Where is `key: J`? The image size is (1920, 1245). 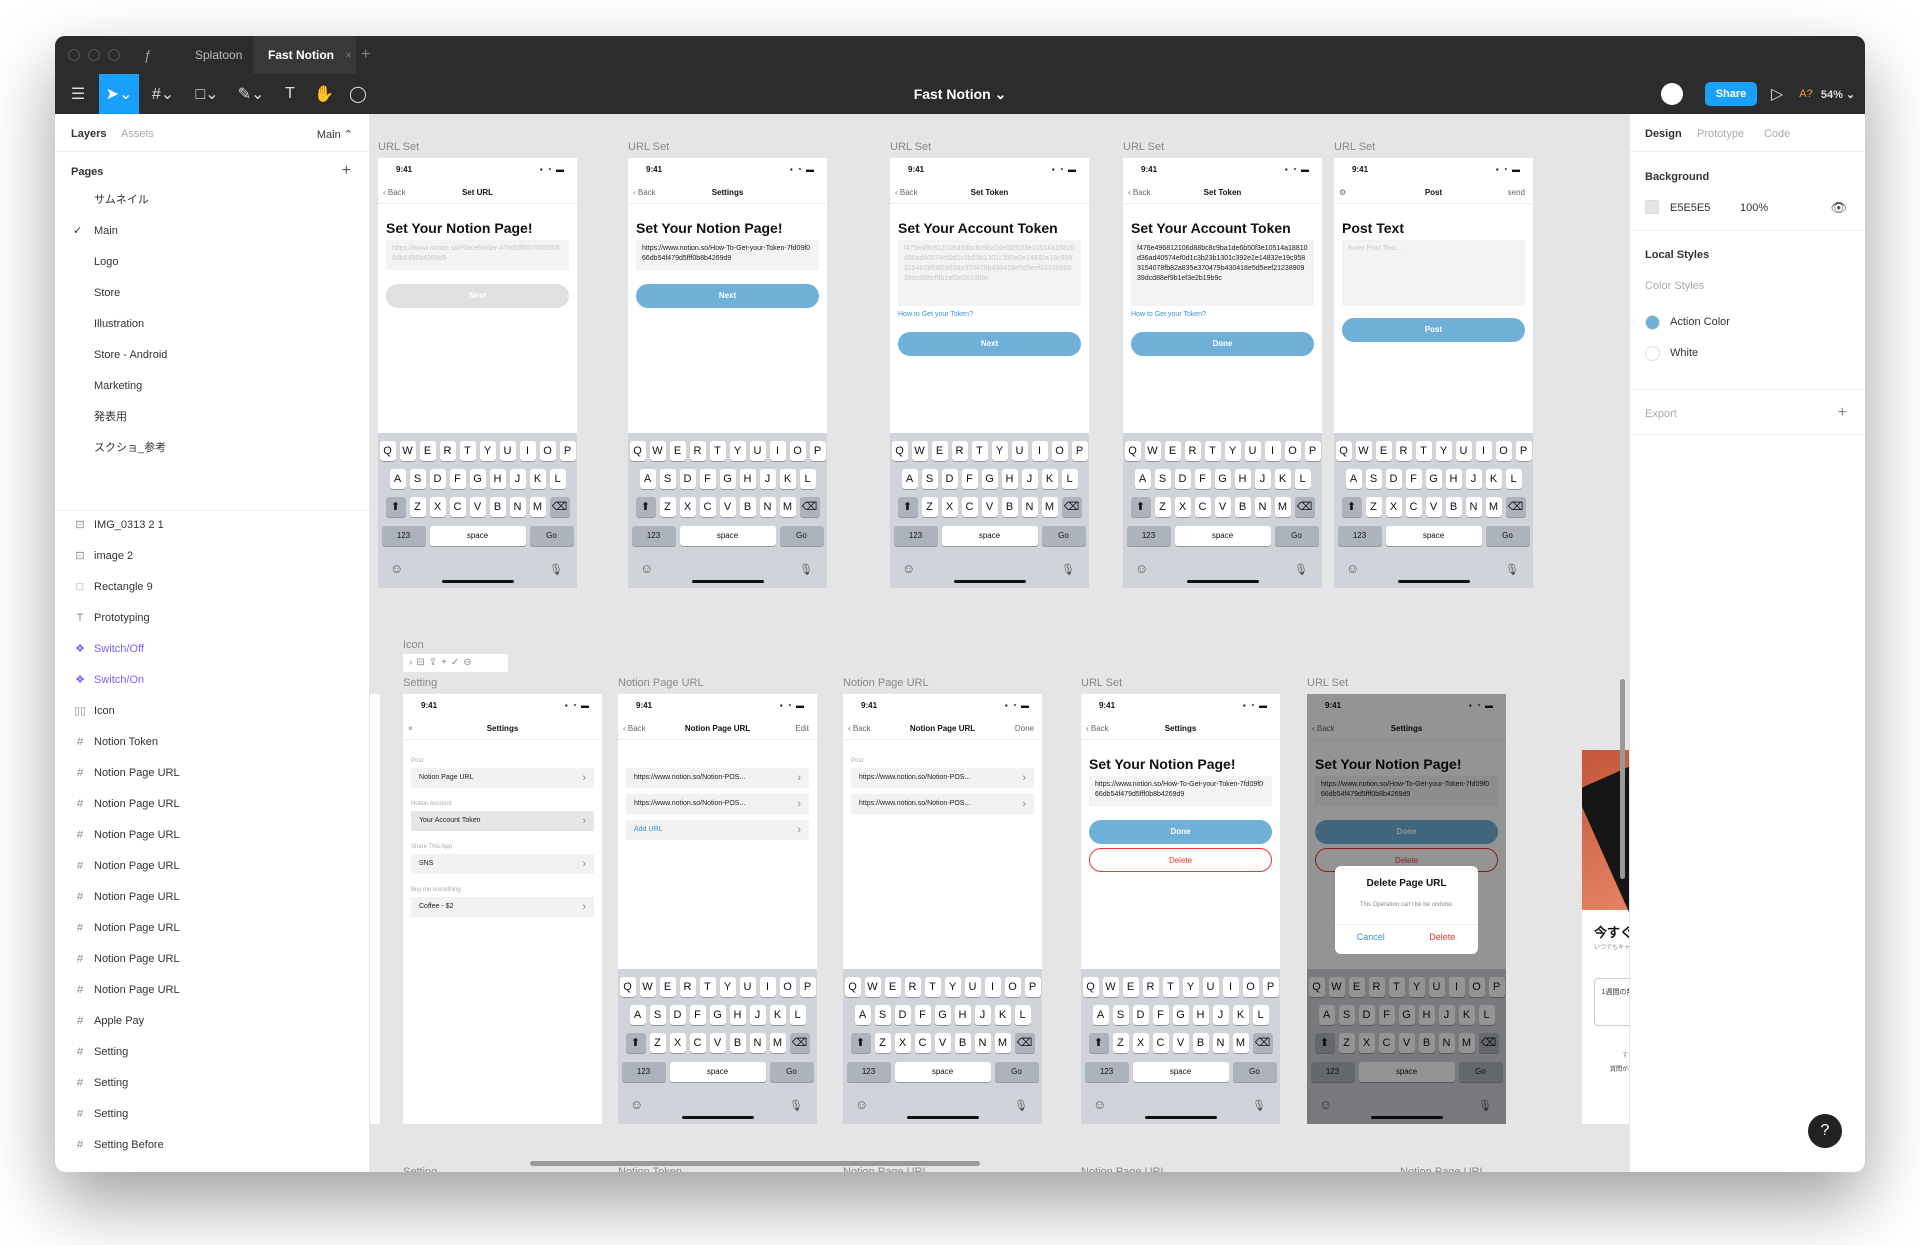 key: J is located at coordinates (1220, 1015).